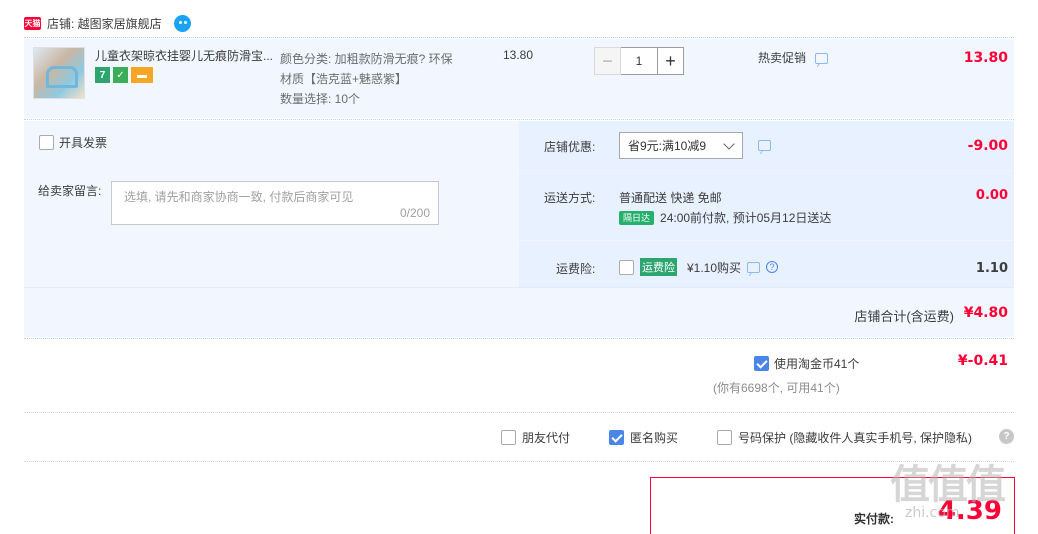 This screenshot has width=1038, height=534. What do you see at coordinates (102, 75) in the screenshot?
I see `seven-day-return-icon: 7` at bounding box center [102, 75].